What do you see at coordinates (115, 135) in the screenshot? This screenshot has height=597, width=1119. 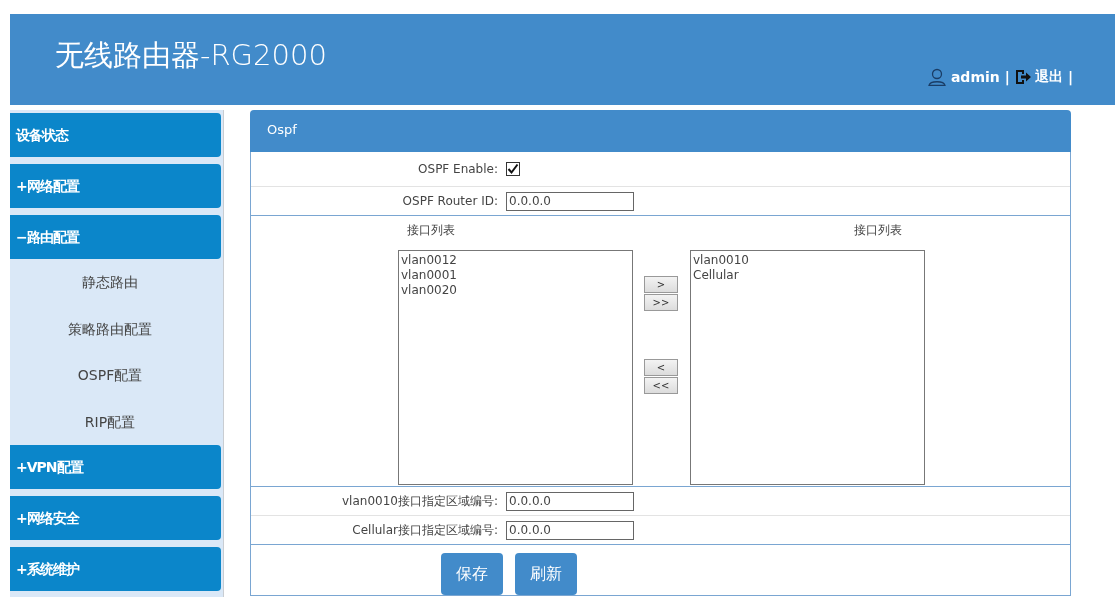 I see `menu-section: 设备状态` at bounding box center [115, 135].